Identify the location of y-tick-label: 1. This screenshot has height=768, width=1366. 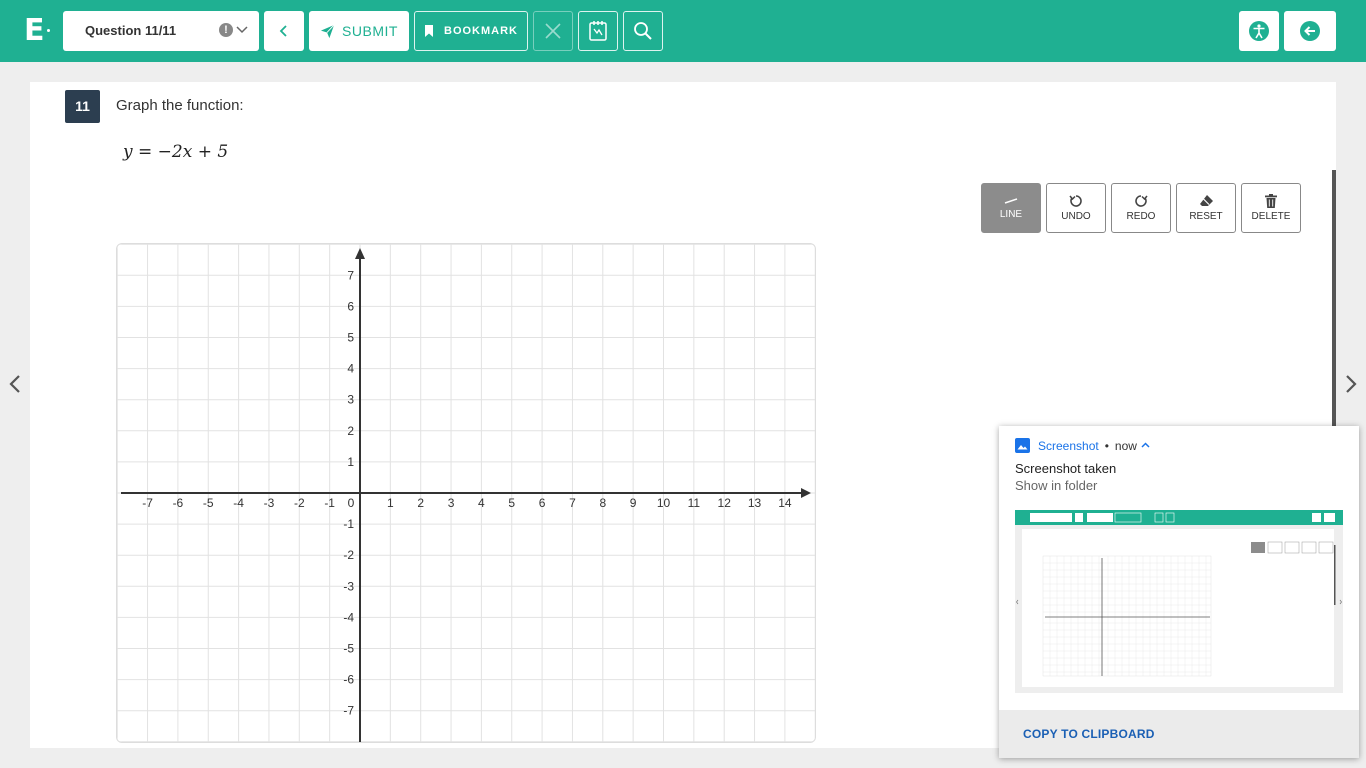
(350, 462).